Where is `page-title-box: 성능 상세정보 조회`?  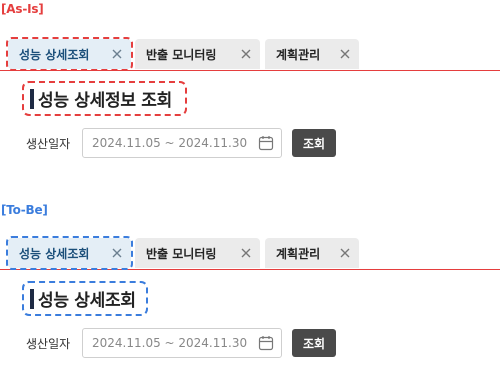 page-title-box: 성능 상세정보 조회 is located at coordinates (104, 98).